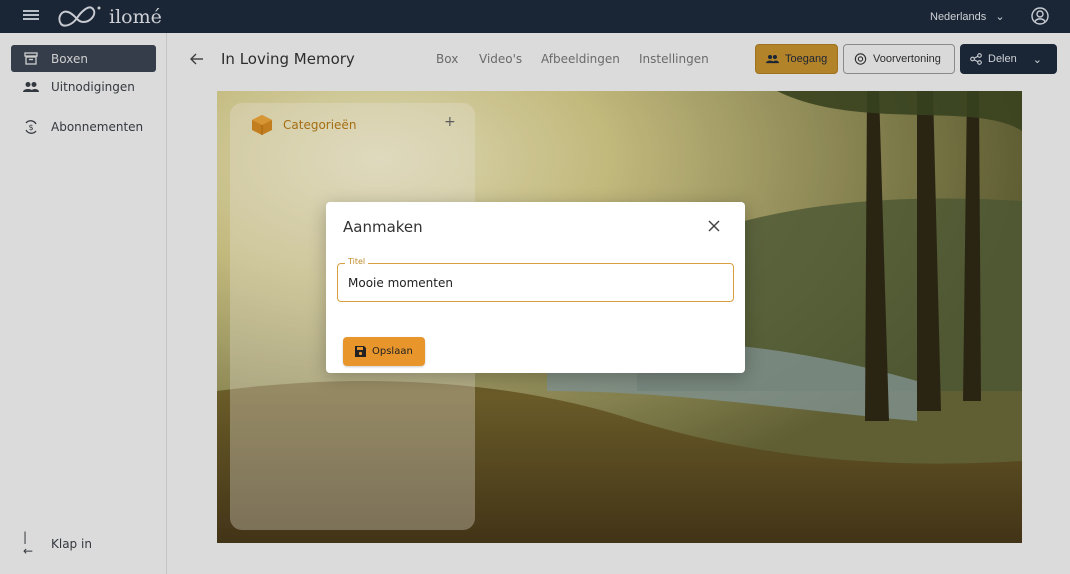 Image resolution: width=1070 pixels, height=574 pixels. I want to click on save-button-label: Opslaan, so click(392, 351).